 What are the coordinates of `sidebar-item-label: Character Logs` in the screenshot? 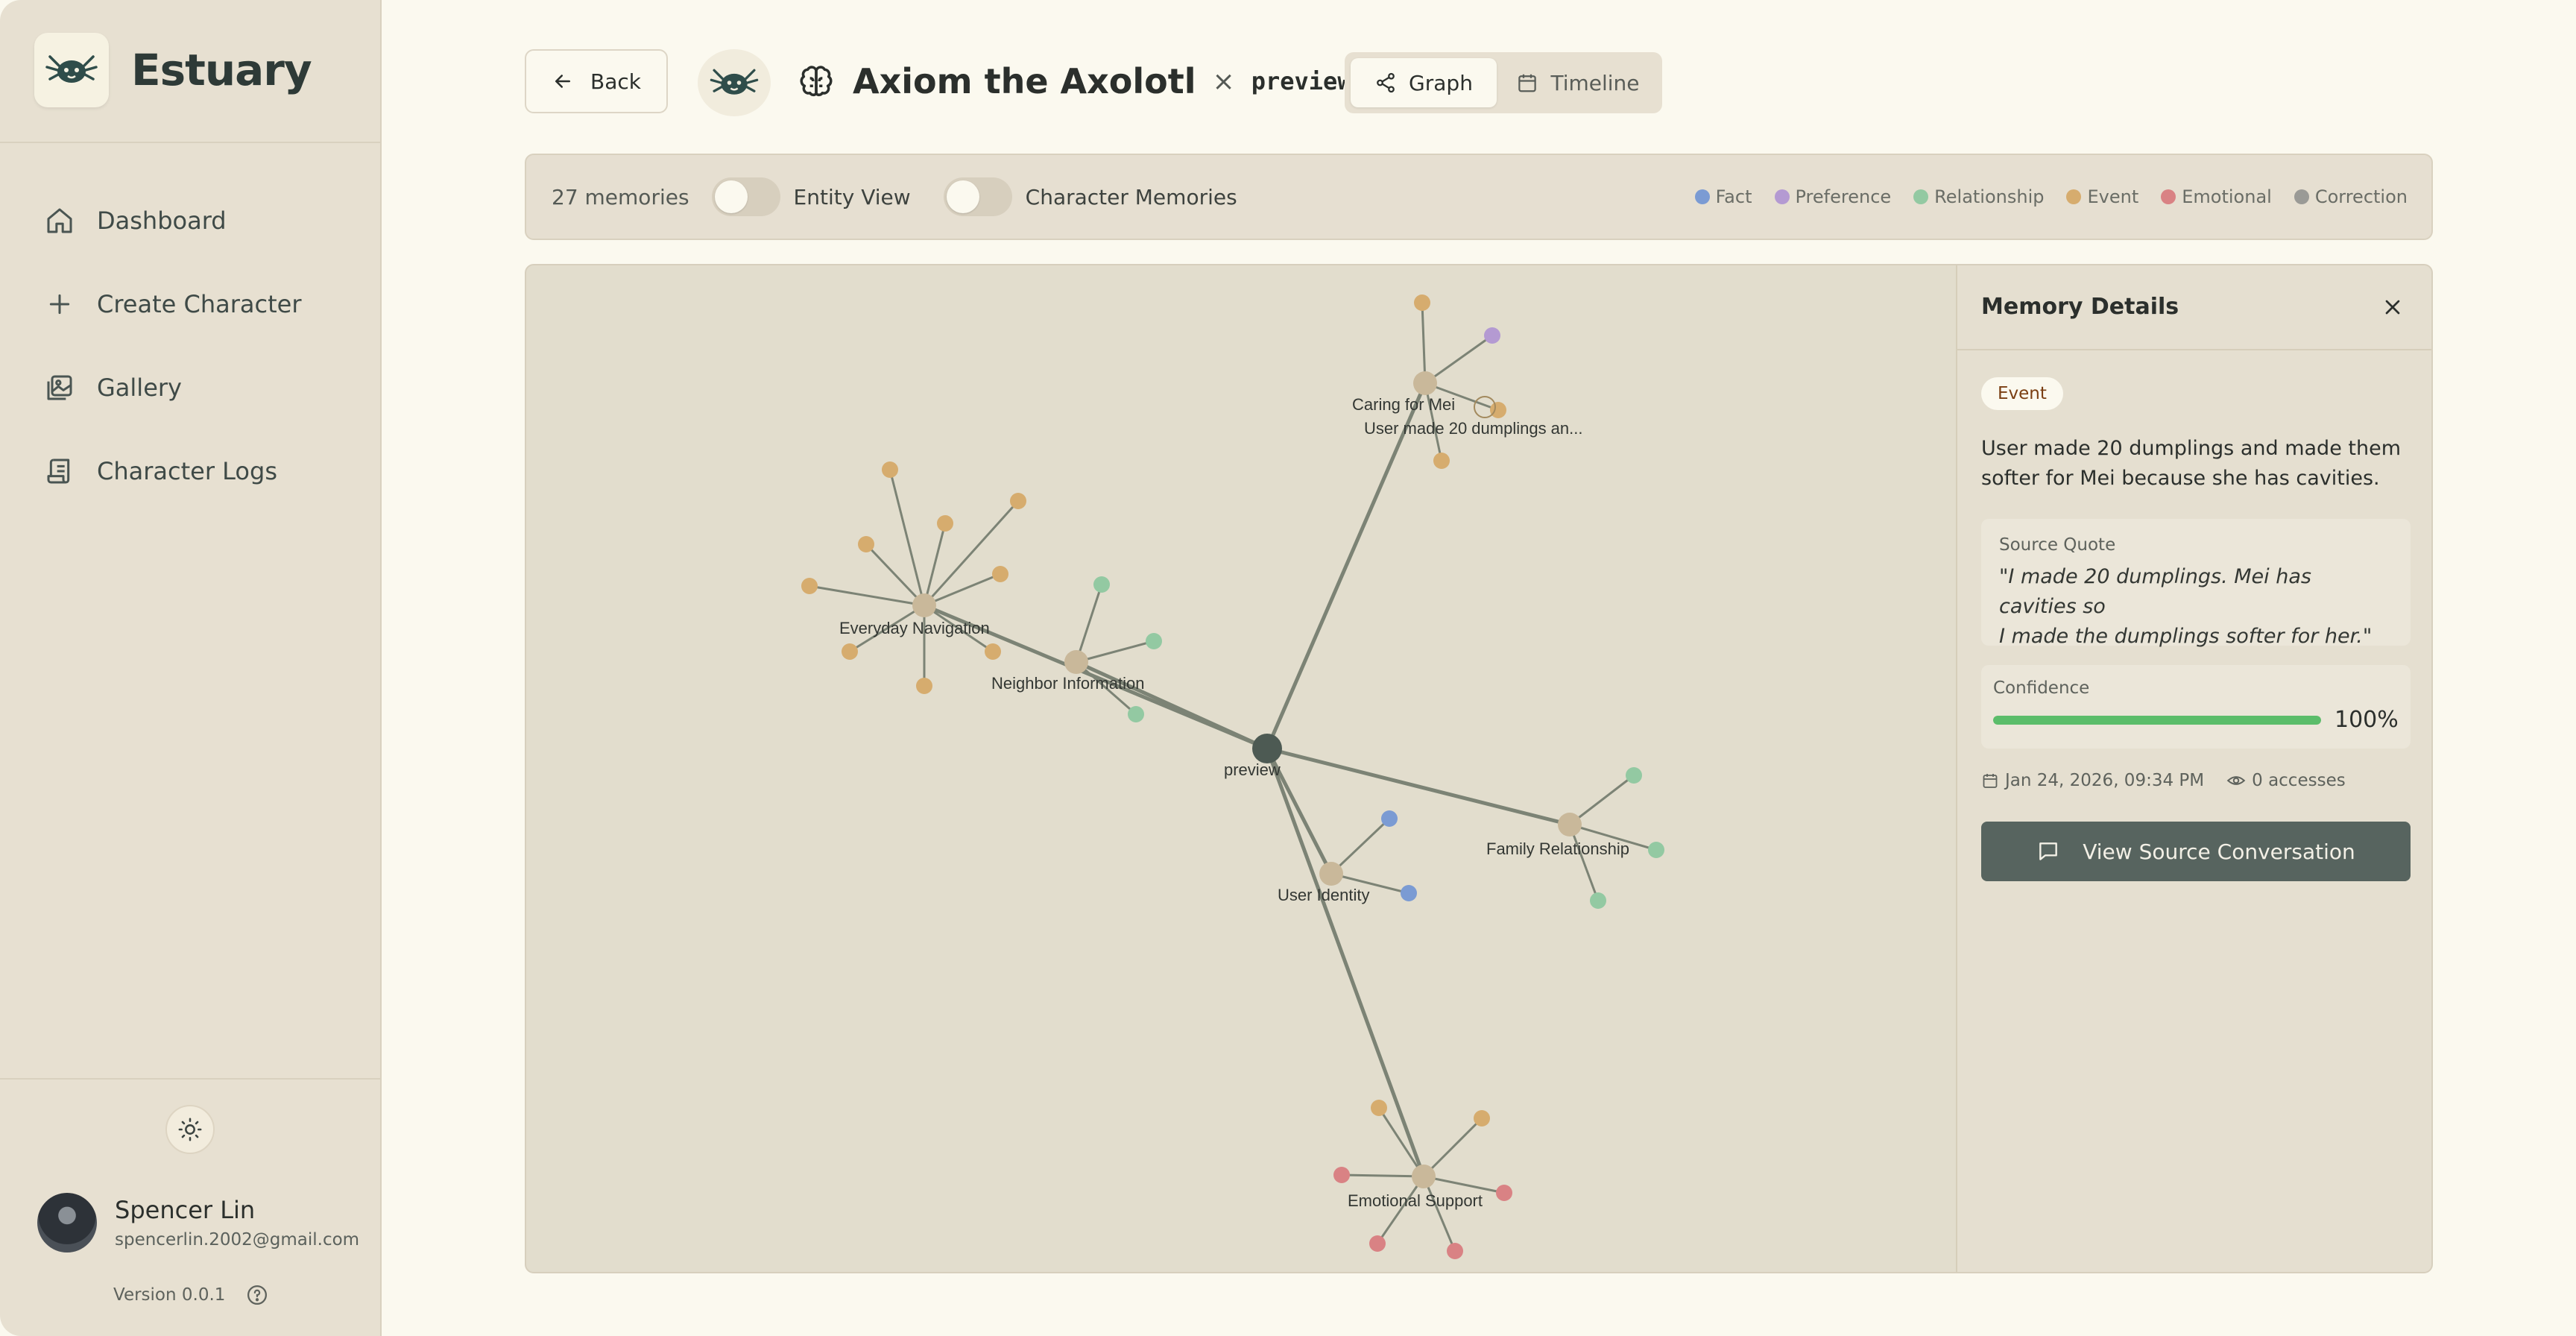 It's located at (187, 471).